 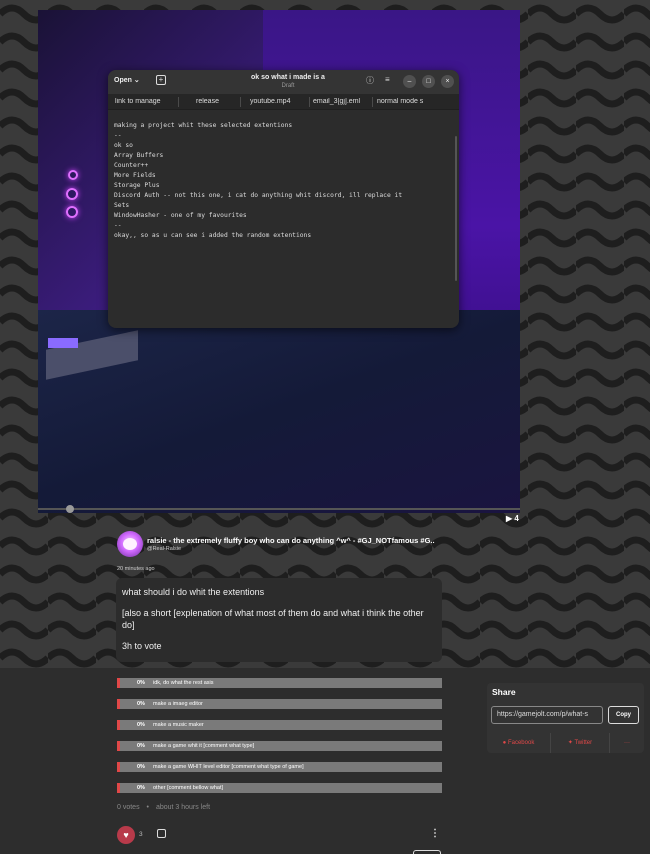 I want to click on post-time: 20 minutes ago, so click(x=136, y=569).